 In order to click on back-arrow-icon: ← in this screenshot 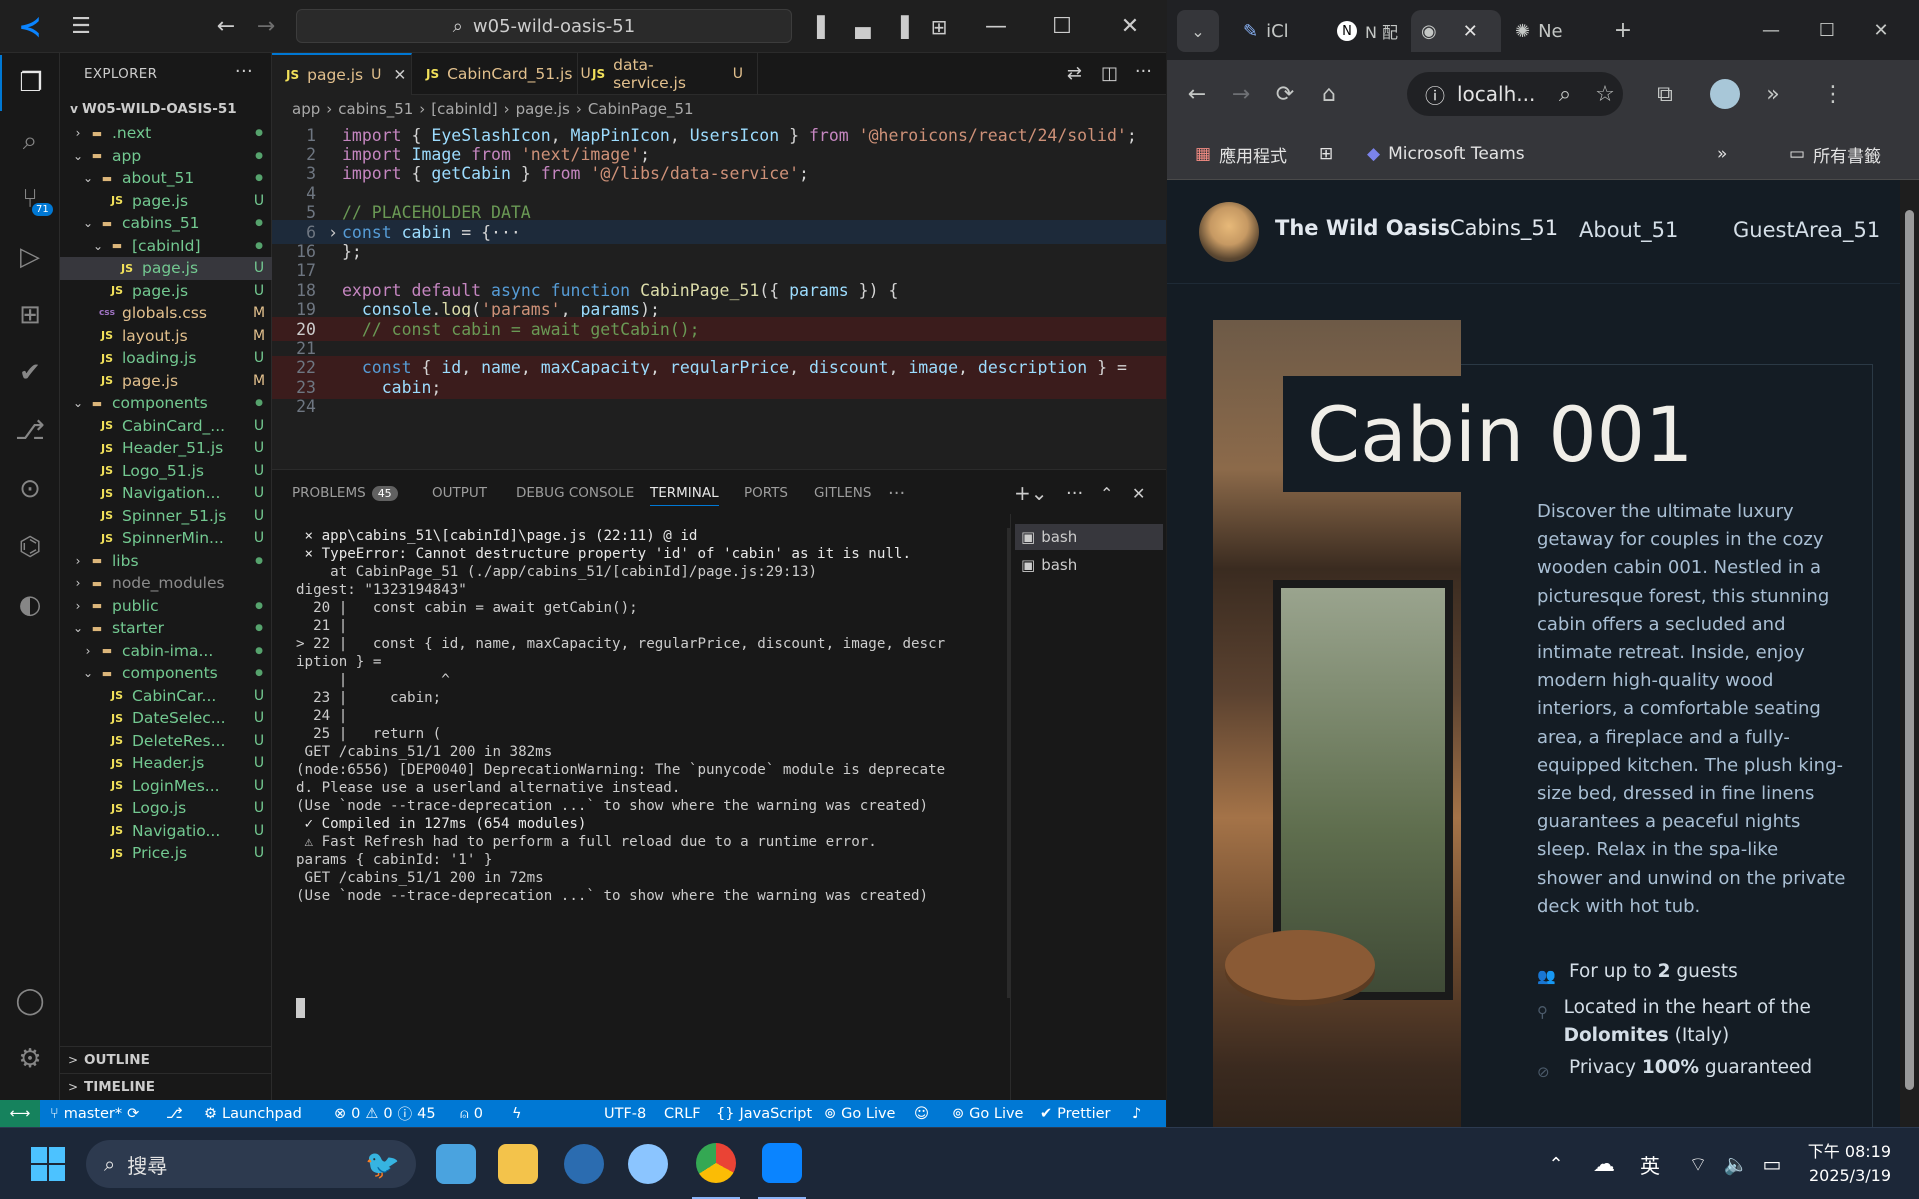, I will do `click(226, 26)`.